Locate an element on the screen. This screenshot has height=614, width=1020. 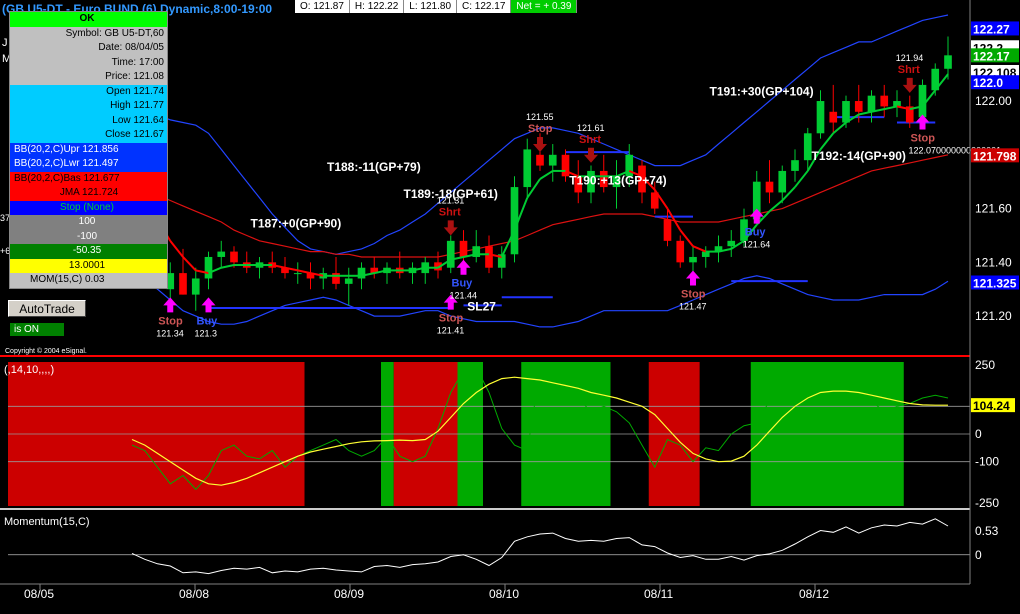
date-tick-label: 08/08 is located at coordinates (194, 594).